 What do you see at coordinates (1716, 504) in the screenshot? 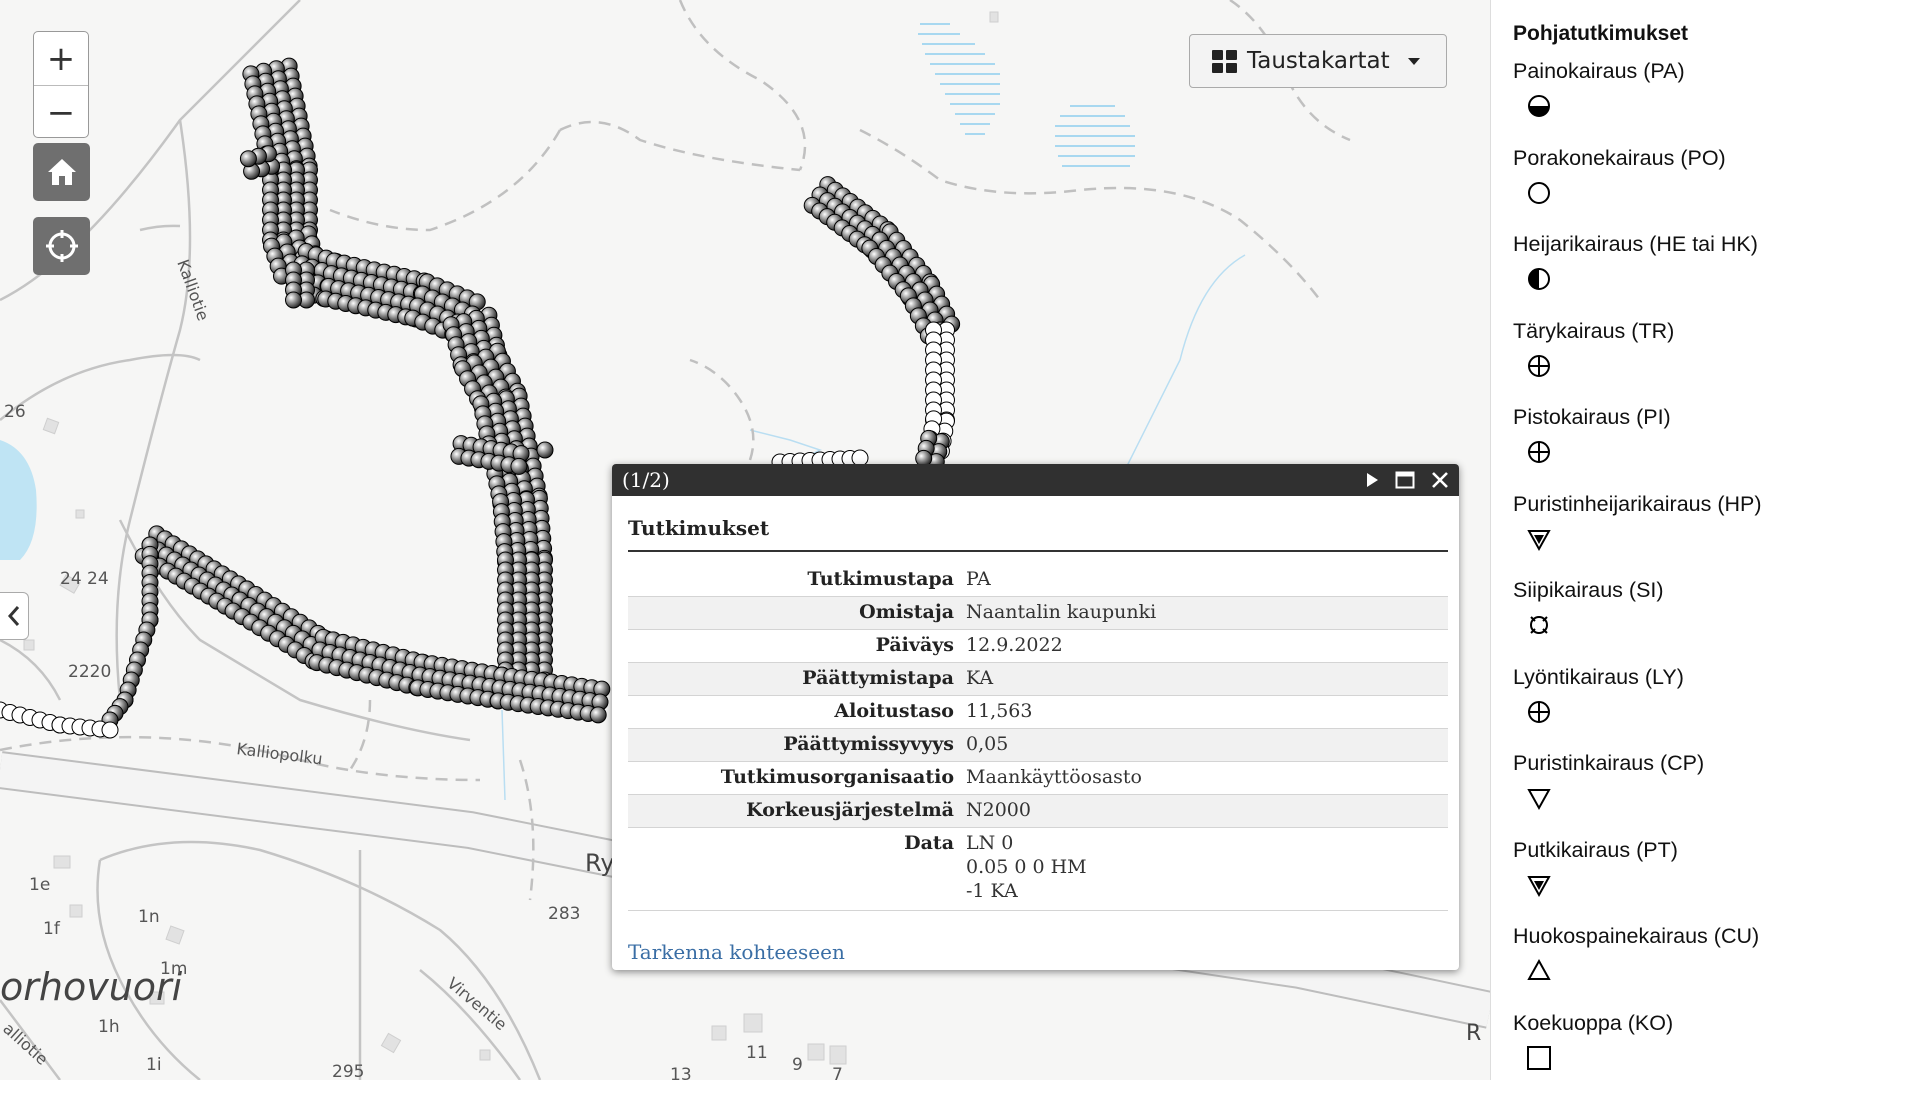
I see `legend-item-label: Puristinheijarikairaus (HP)` at bounding box center [1716, 504].